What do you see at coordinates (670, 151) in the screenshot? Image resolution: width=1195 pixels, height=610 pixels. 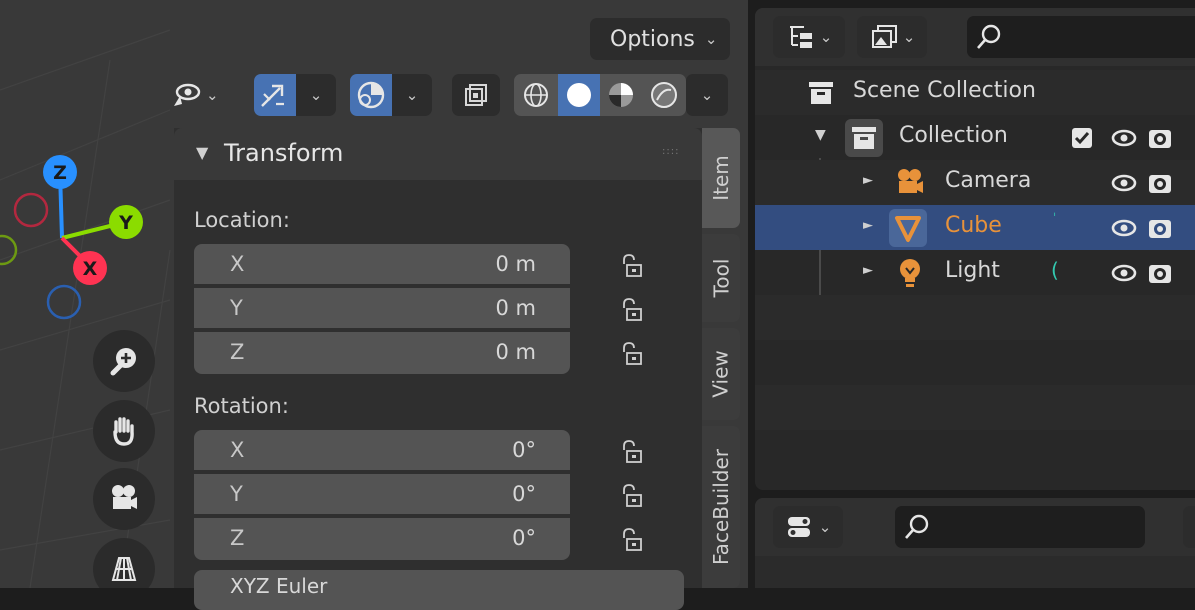 I see `drag-grip-icon: ::::` at bounding box center [670, 151].